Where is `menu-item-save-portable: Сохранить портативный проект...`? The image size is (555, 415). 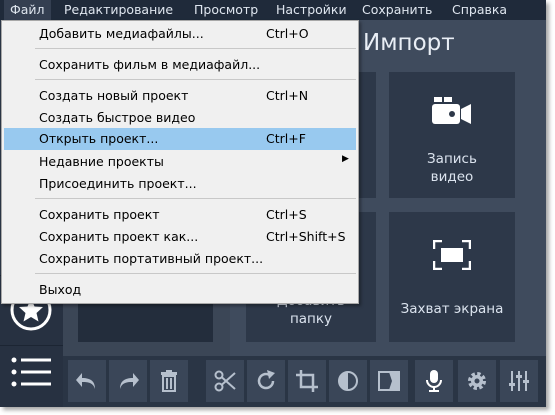
menu-item-save-portable: Сохранить портативный проект... is located at coordinates (180, 258).